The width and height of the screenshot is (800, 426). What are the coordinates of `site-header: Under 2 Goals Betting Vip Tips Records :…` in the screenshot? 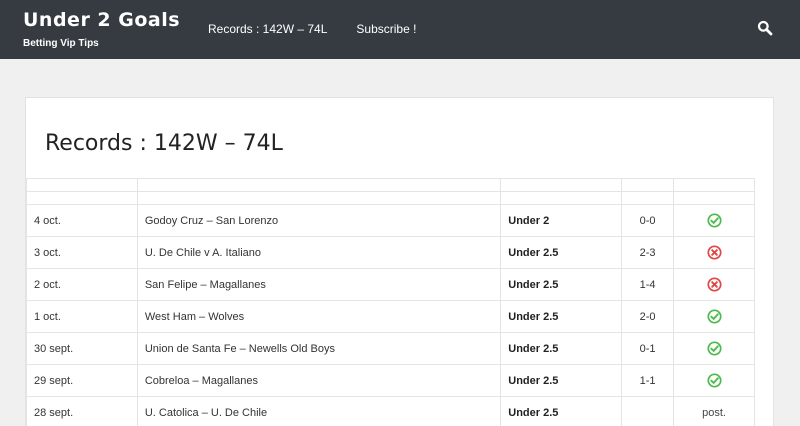 It's located at (400, 29).